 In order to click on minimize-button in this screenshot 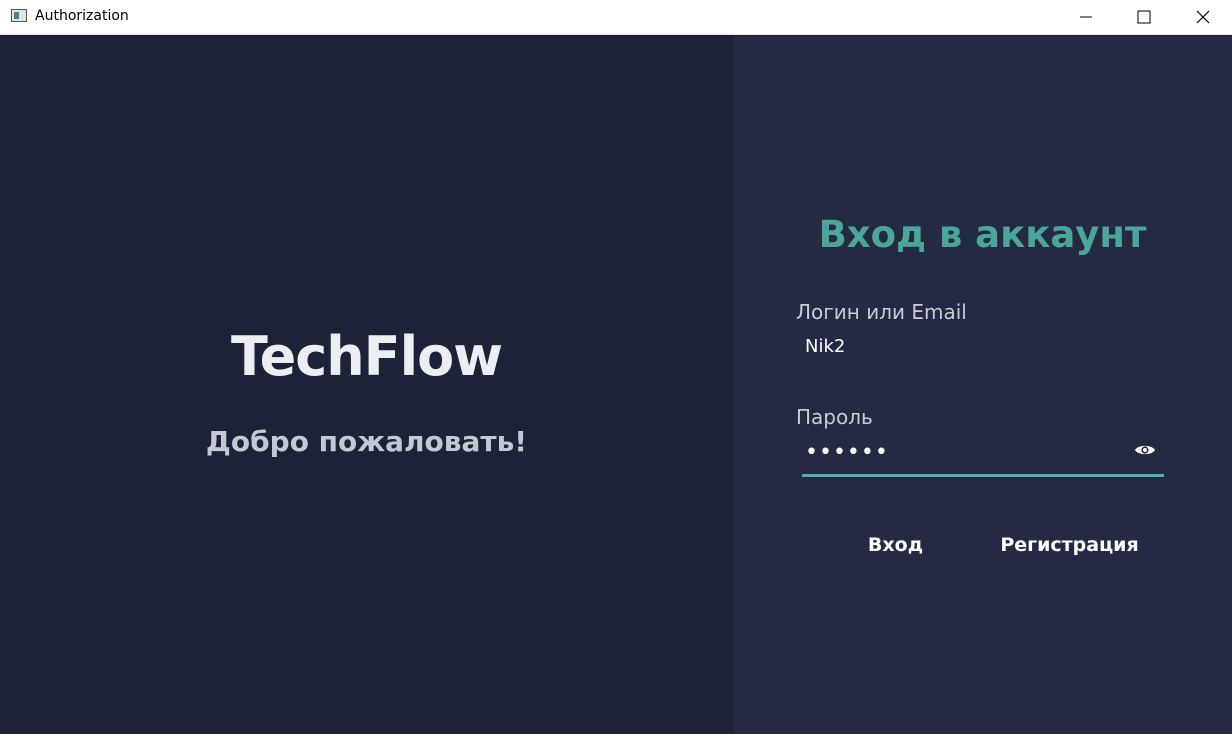, I will do `click(1086, 17)`.